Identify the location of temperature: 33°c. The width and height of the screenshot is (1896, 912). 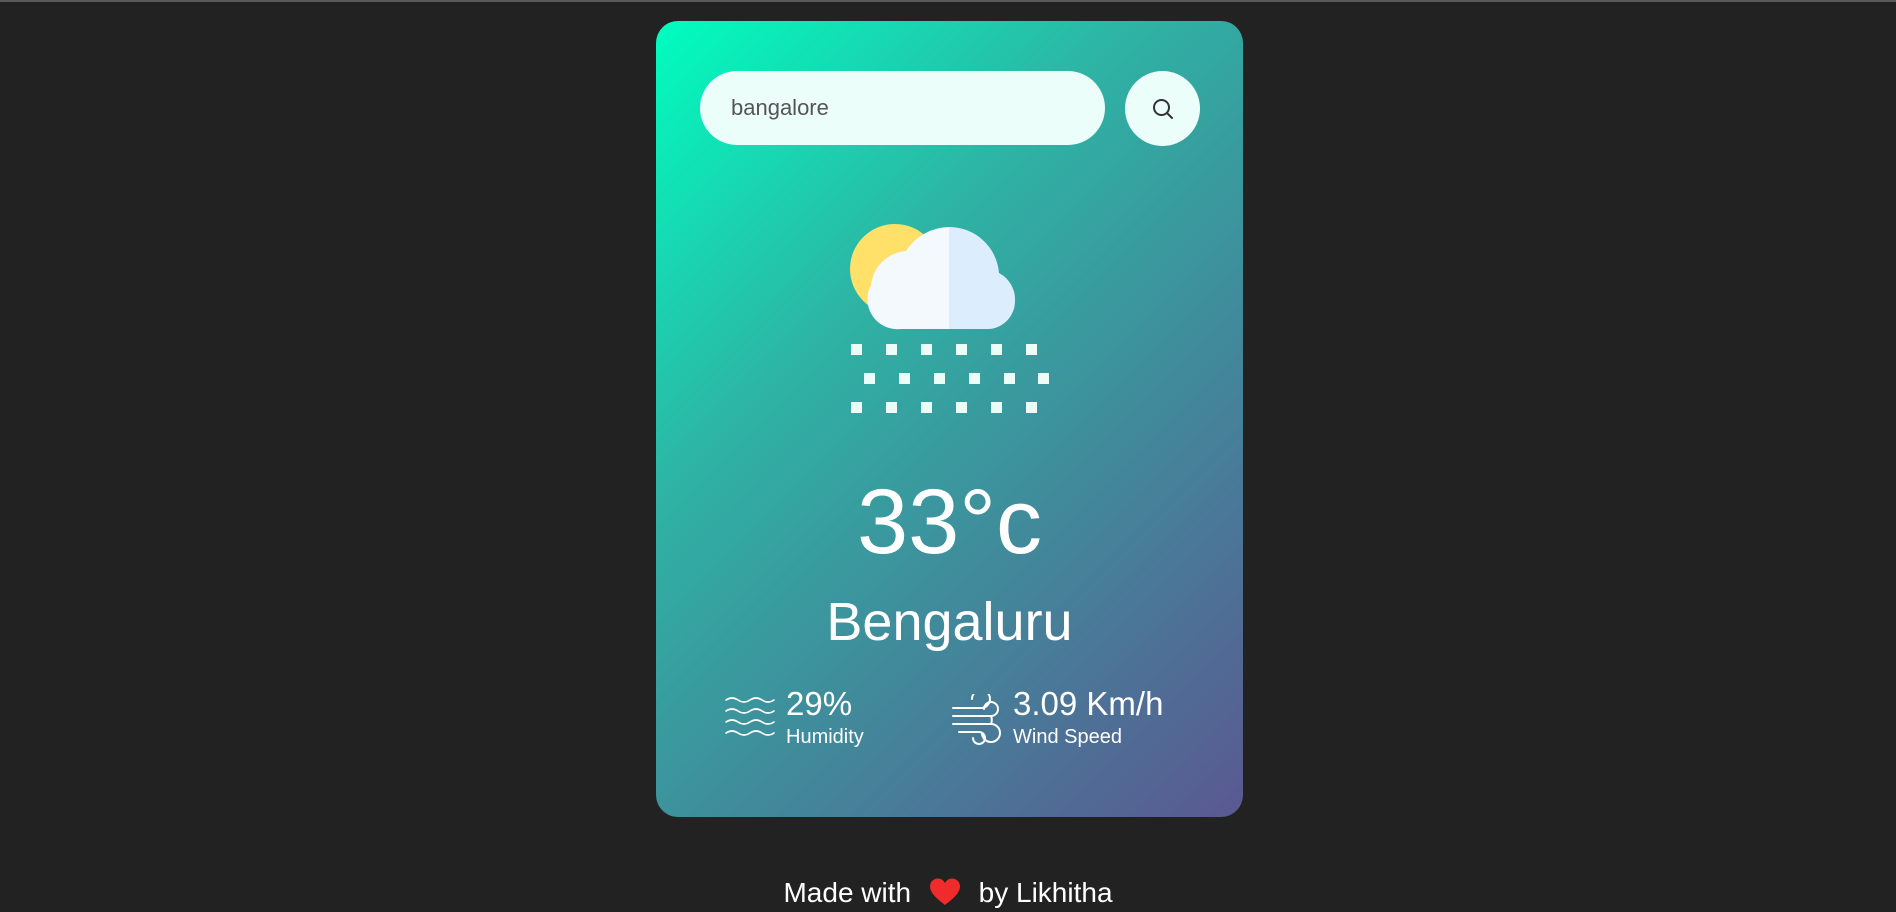
(949, 522).